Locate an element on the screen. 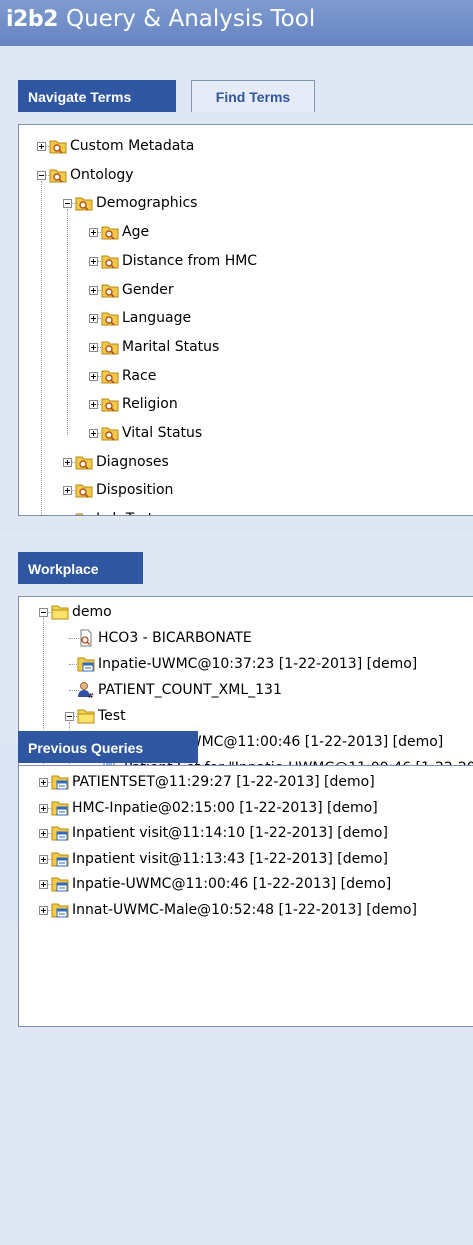 The width and height of the screenshot is (473, 1245). tree-node-label: Test is located at coordinates (112, 716).